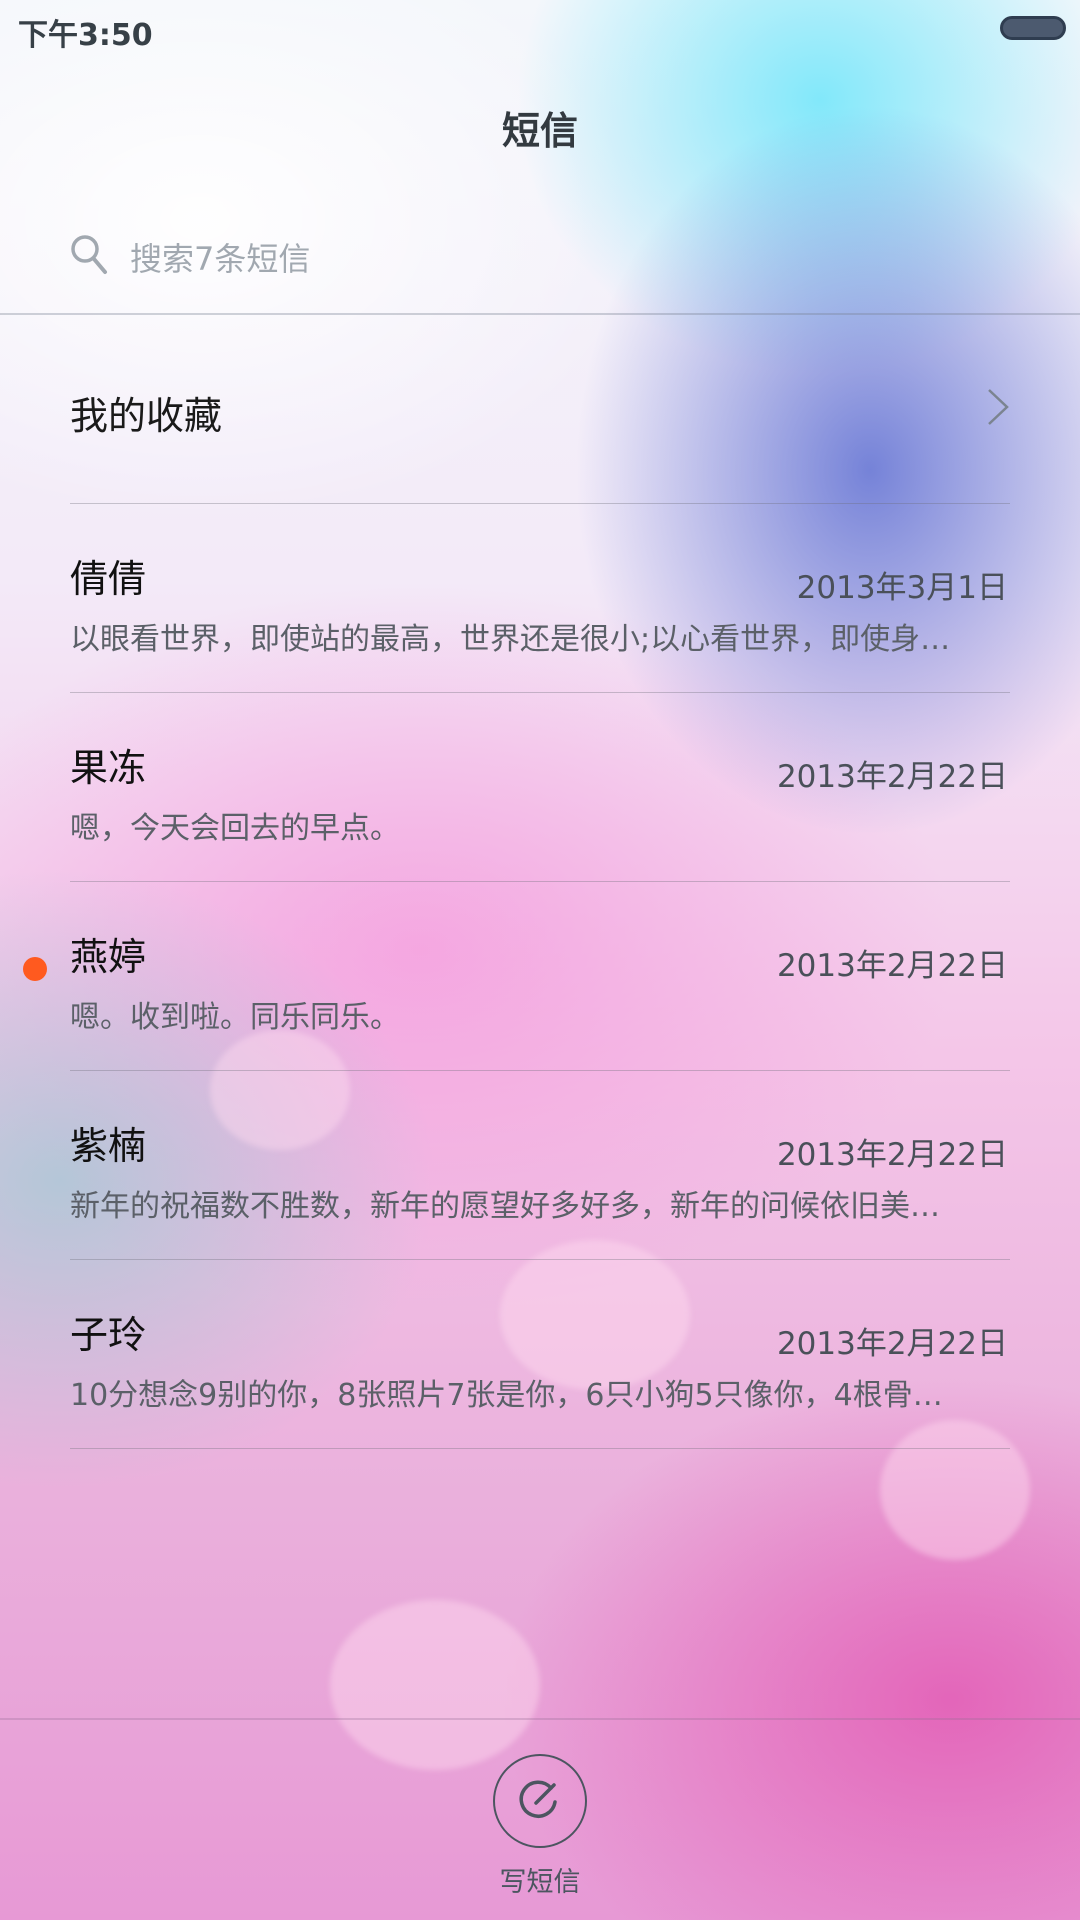  I want to click on conversation-row: 果冻 2013年2月22日 嗯，今天会回去的早点。, so click(540, 787).